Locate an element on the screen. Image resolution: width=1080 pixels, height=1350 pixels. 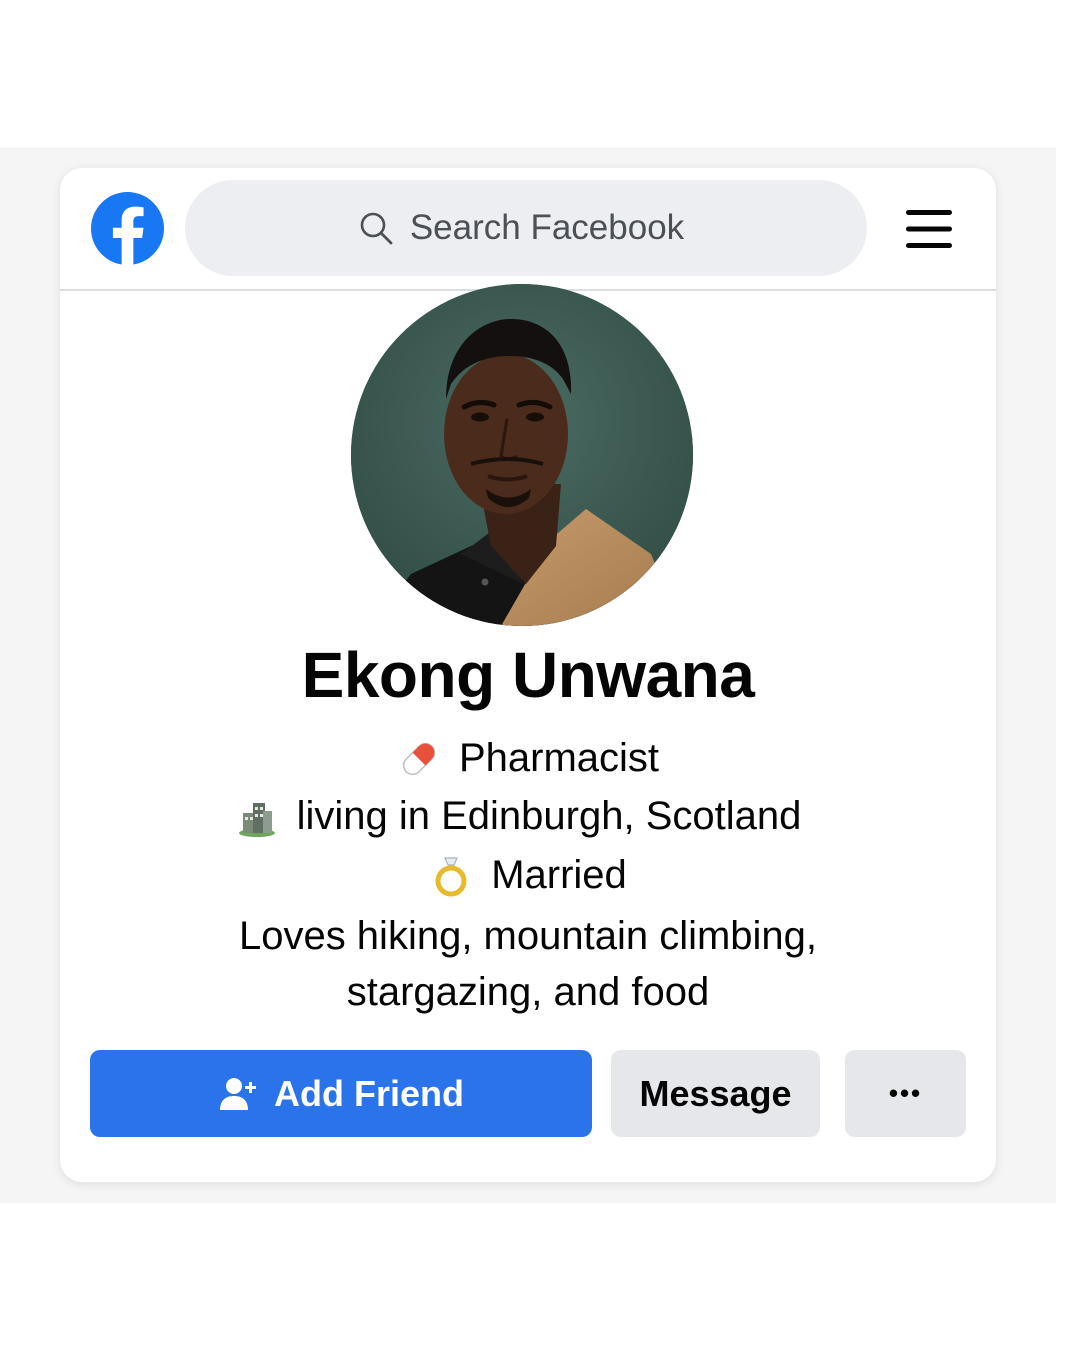
occupation-line: Pharmacist is located at coordinates (528, 758).